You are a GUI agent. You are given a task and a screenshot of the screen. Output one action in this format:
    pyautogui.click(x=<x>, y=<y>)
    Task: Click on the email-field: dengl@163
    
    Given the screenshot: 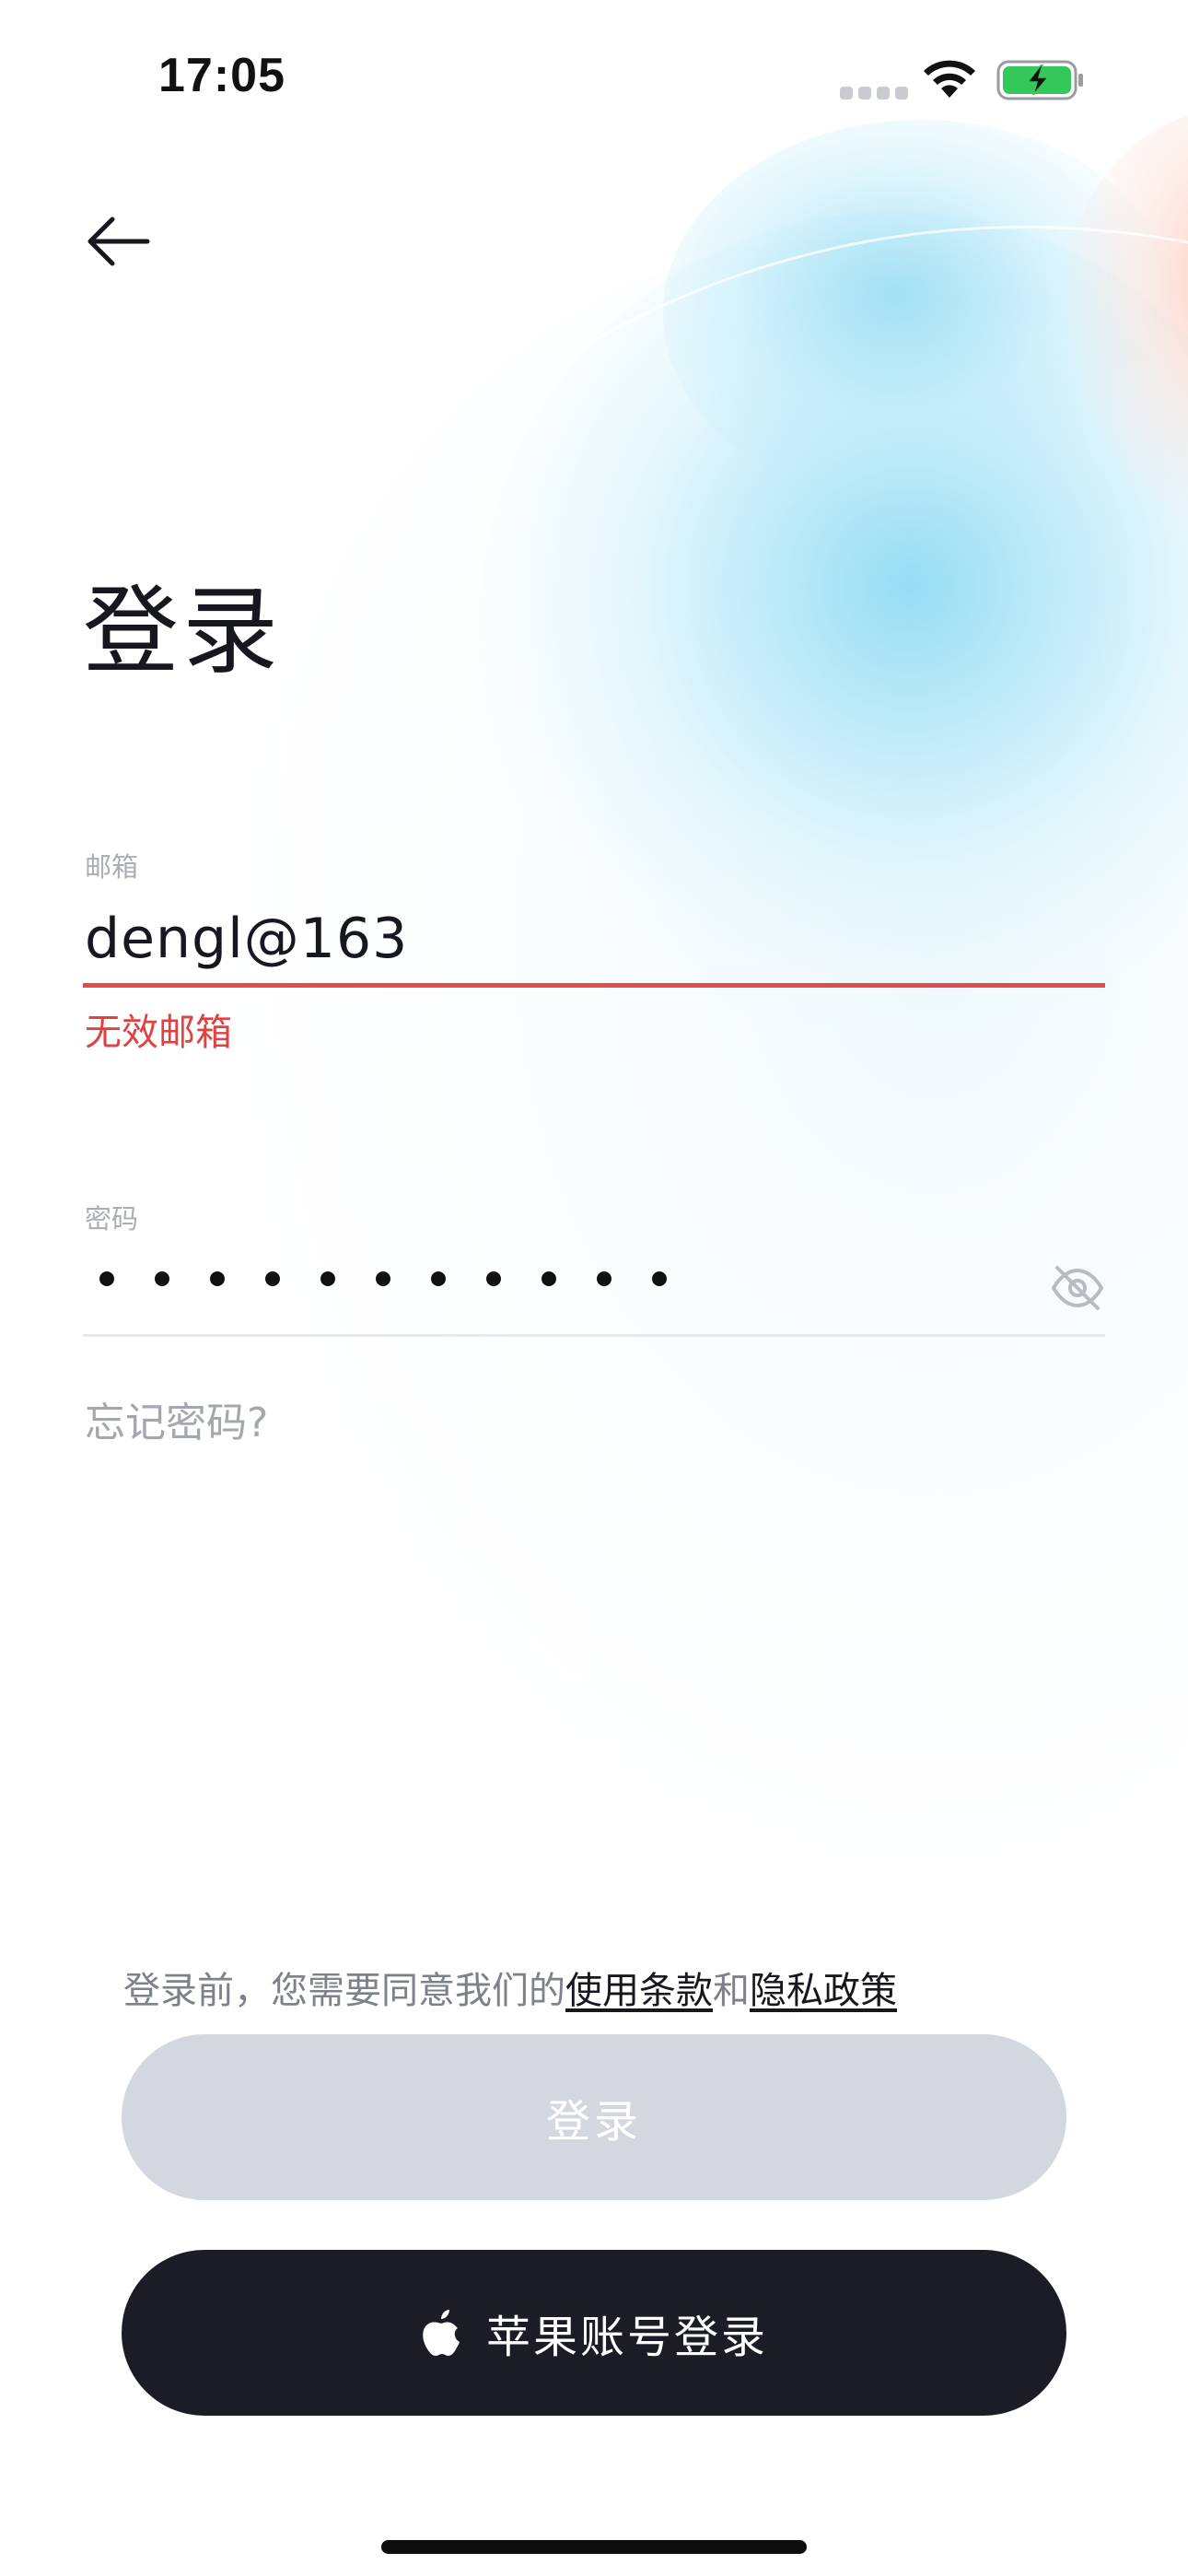 What is the action you would take?
    pyautogui.click(x=591, y=939)
    